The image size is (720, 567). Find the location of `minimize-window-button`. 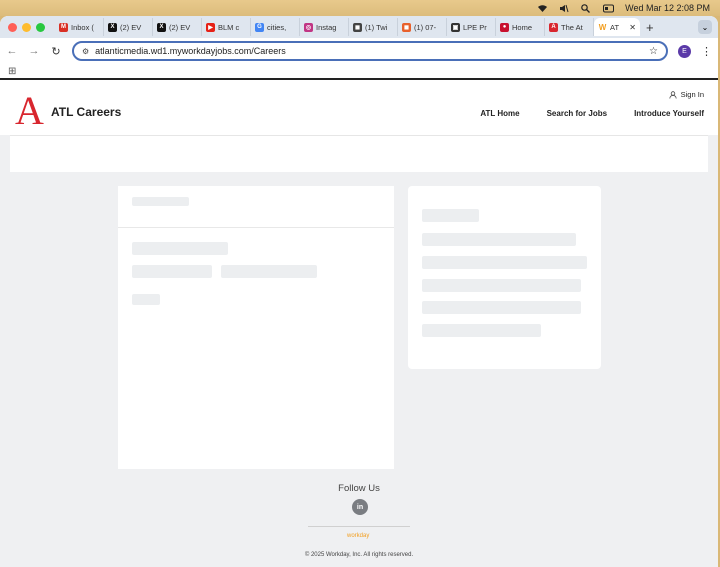

minimize-window-button is located at coordinates (26, 27).